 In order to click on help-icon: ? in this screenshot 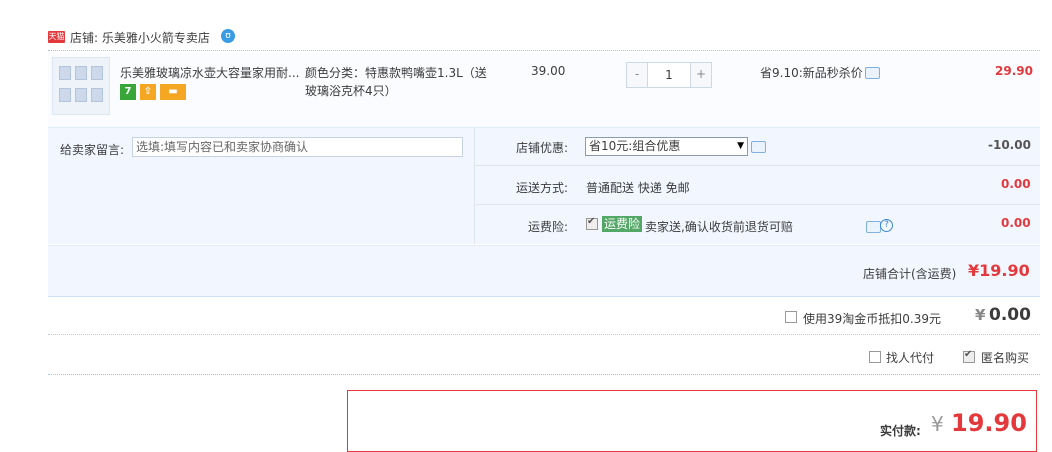, I will do `click(886, 225)`.